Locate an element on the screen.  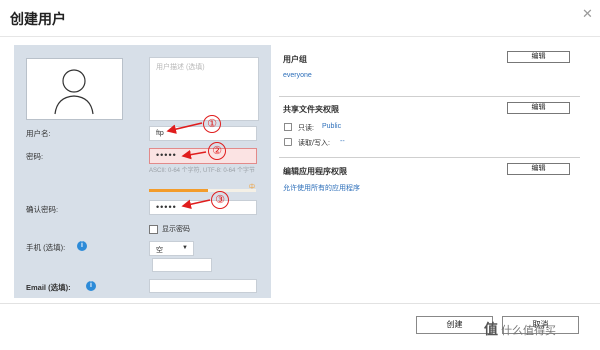
watermark-text: 什么值得买 is located at coordinates (529, 331).